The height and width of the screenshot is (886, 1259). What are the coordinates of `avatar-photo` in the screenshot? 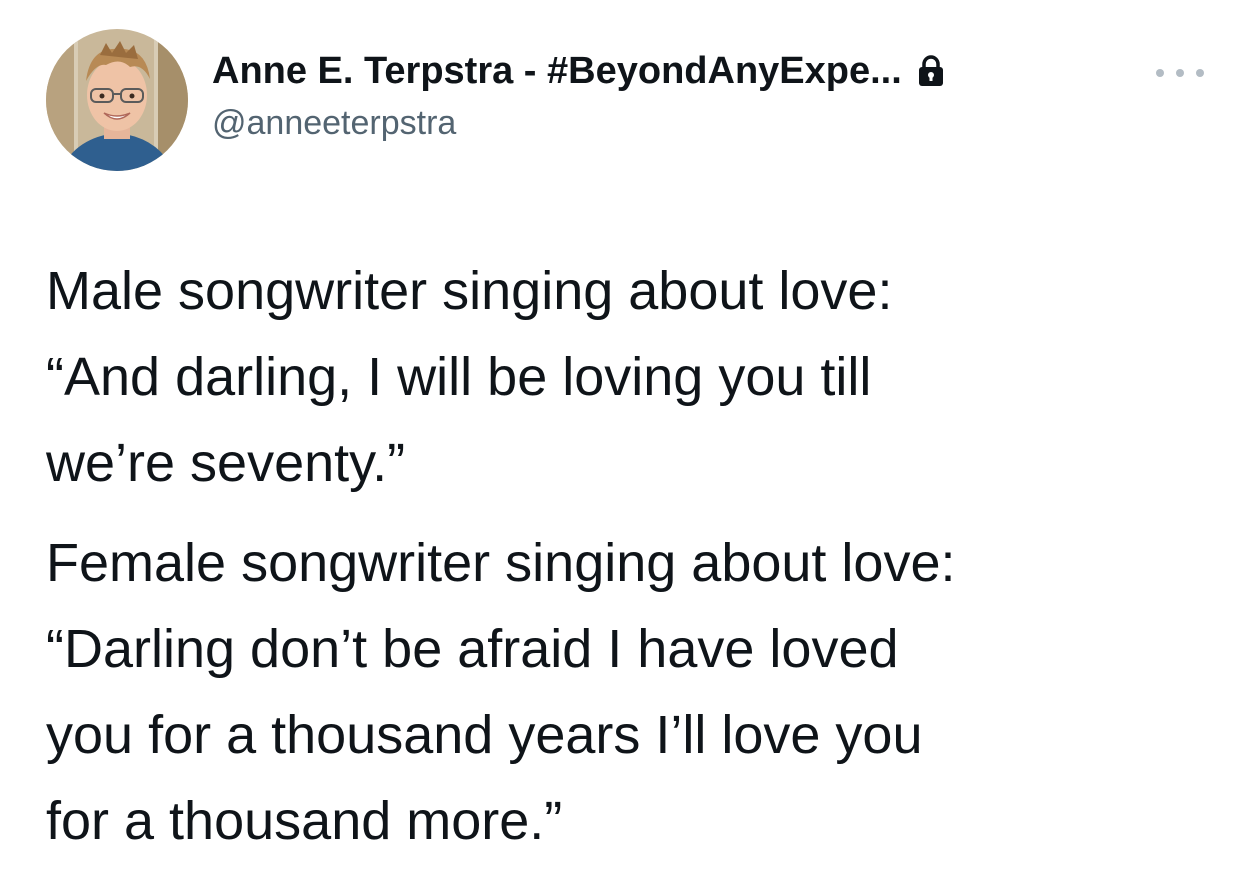 It's located at (117, 100).